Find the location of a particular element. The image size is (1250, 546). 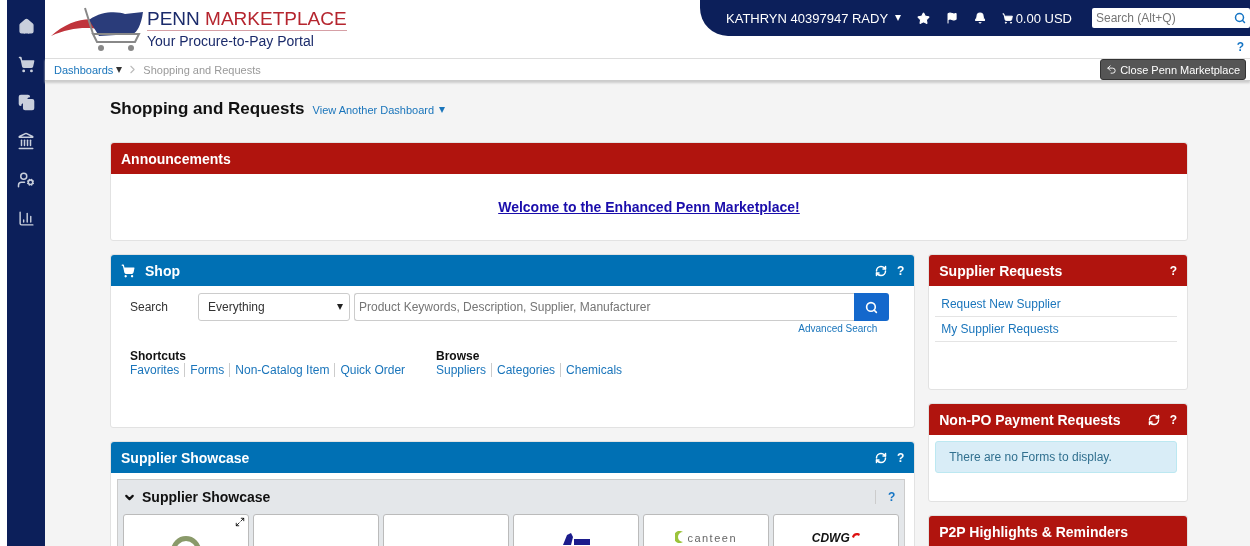

shortcut-link: Suppliers is located at coordinates (464, 370).